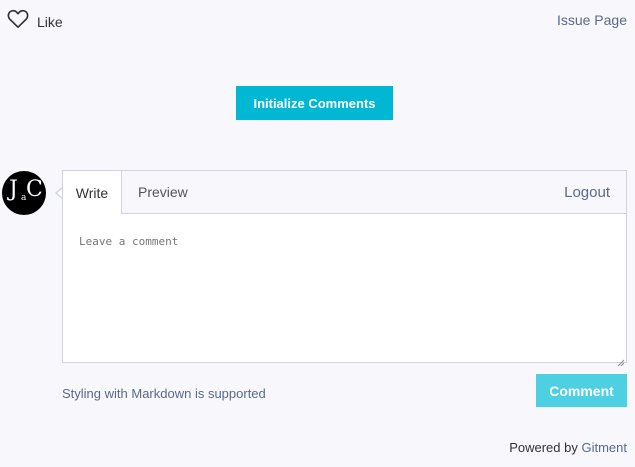  What do you see at coordinates (35, 21) in the screenshot?
I see `like-button: Like` at bounding box center [35, 21].